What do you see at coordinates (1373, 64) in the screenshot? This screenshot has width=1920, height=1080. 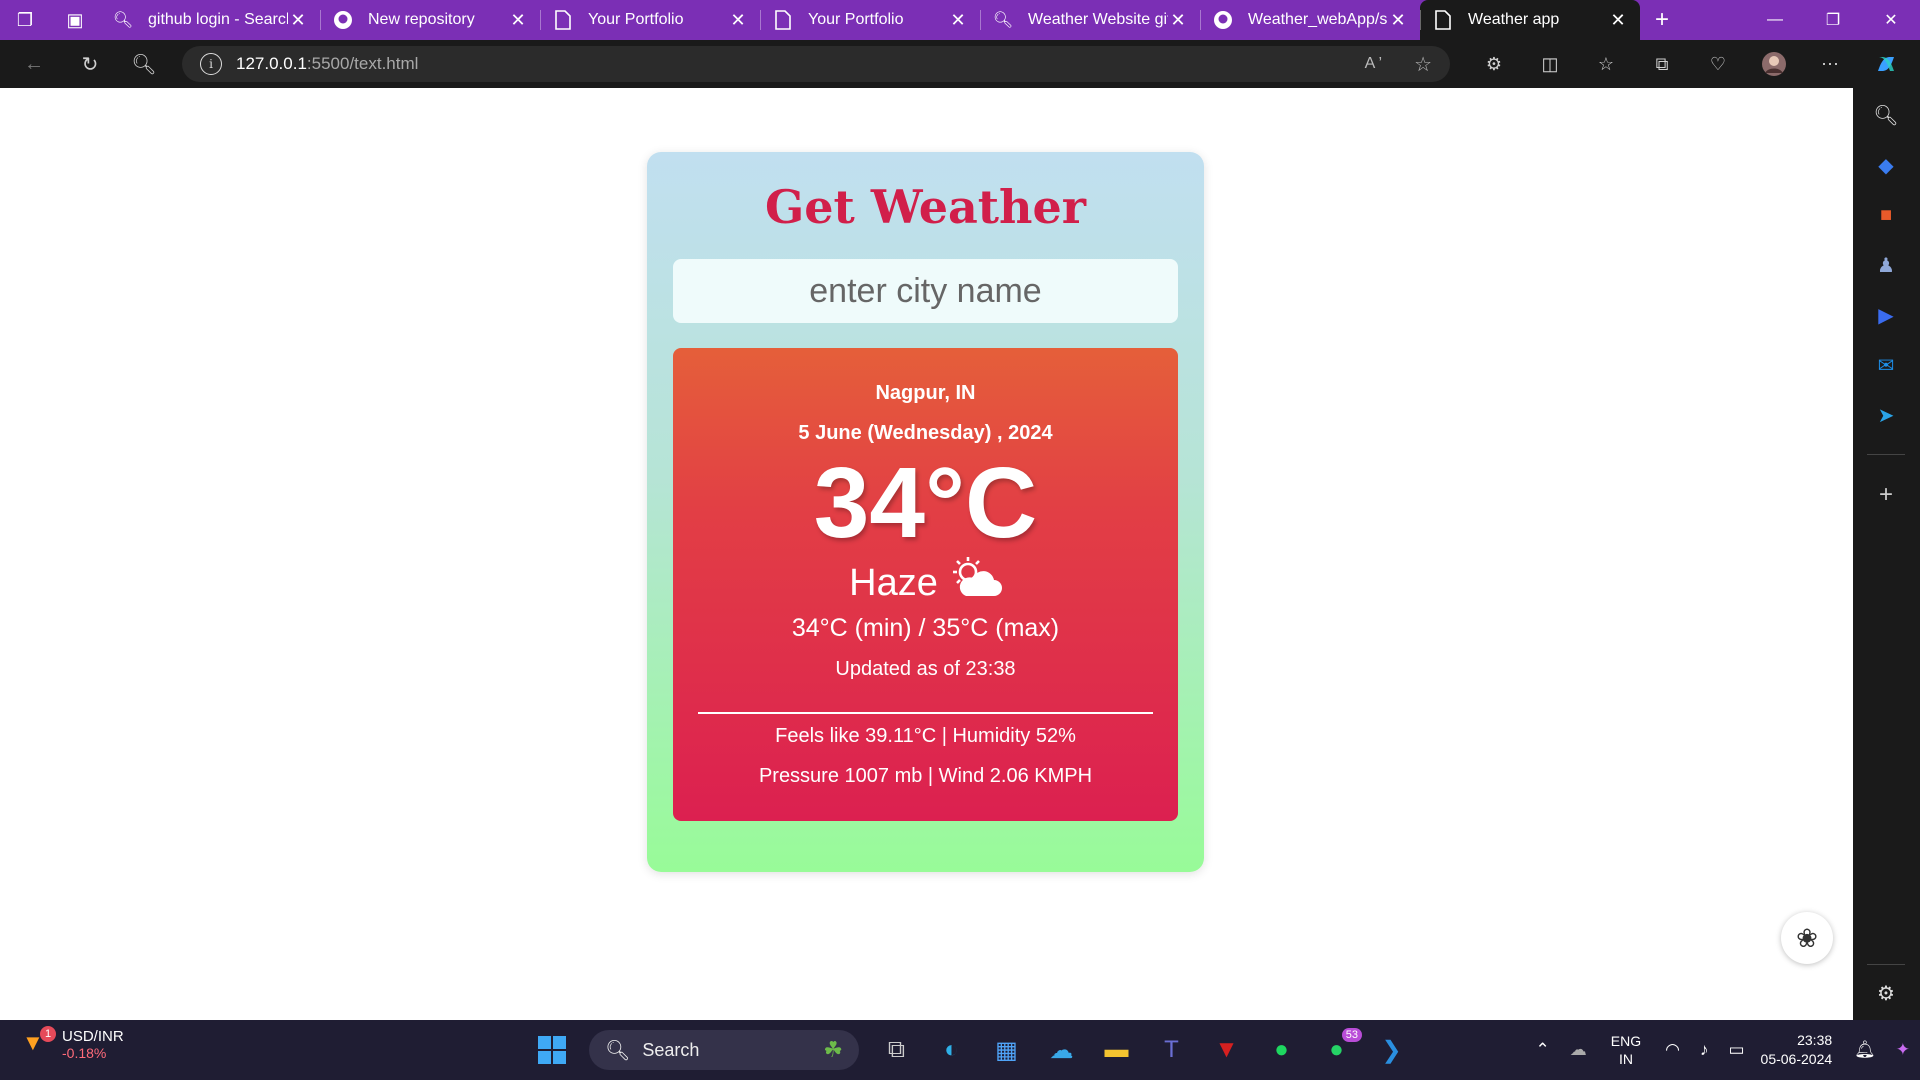 I see `read-aloud-icon: A ’` at bounding box center [1373, 64].